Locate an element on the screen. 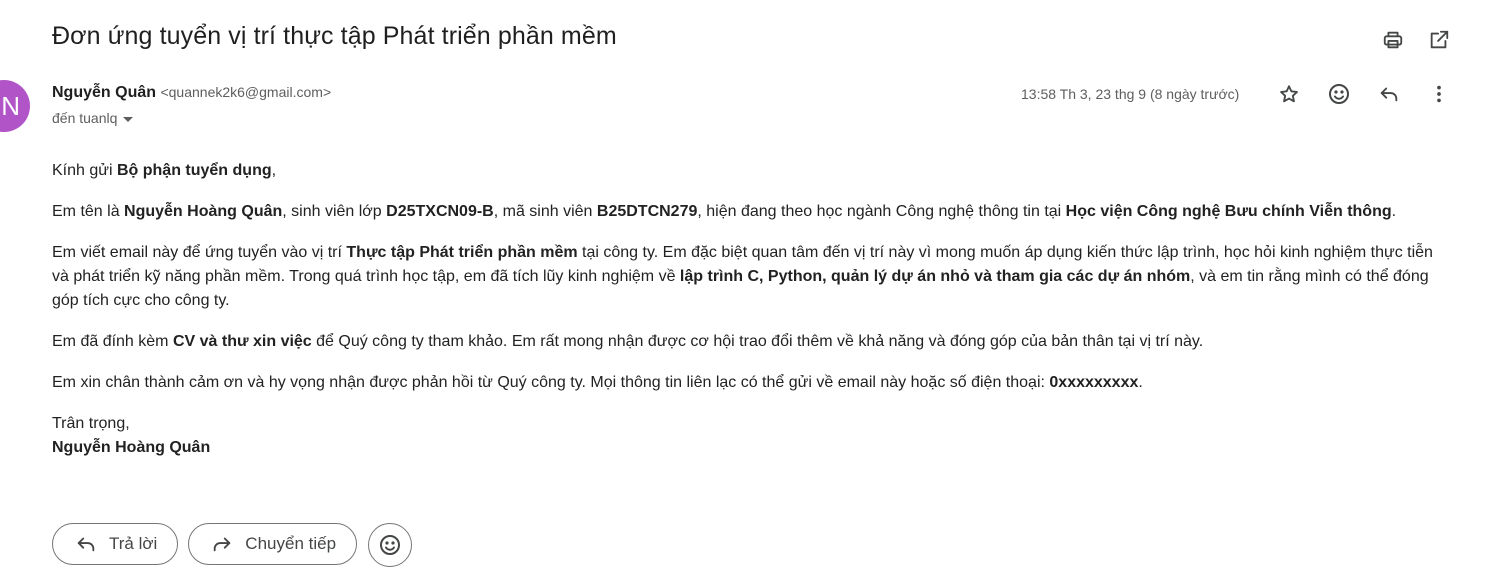 The height and width of the screenshot is (583, 1503). greeting-paragraph: Kính gửi Bộ phận tuyển dụng, is located at coordinates (752, 171).